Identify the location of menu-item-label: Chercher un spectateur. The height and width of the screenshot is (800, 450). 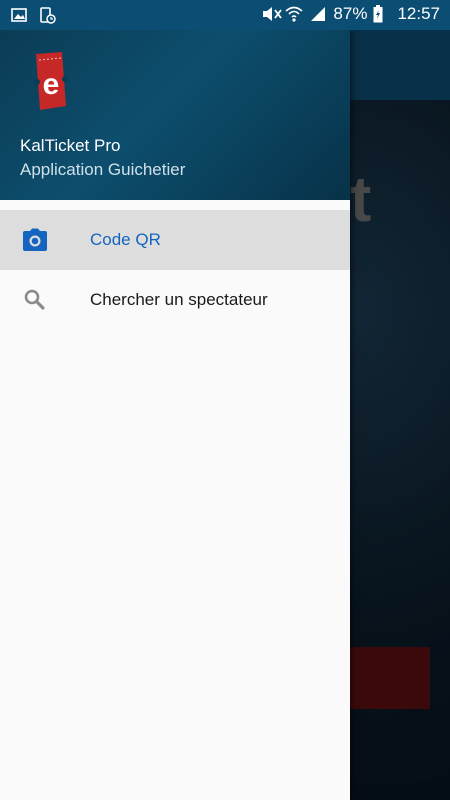
(179, 299).